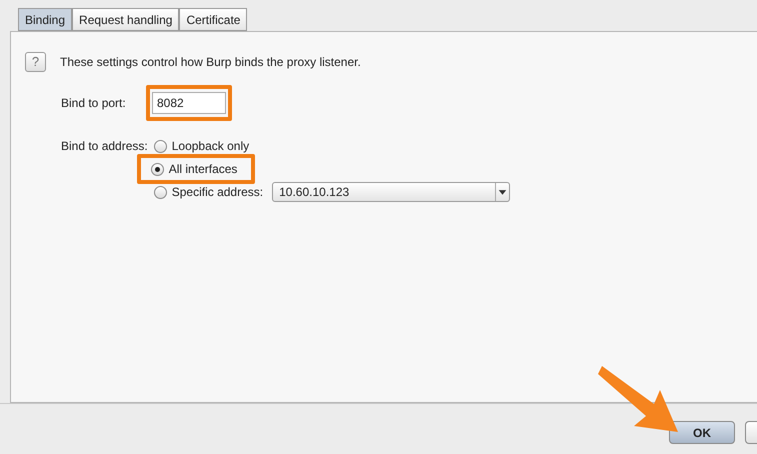 Image resolution: width=757 pixels, height=454 pixels. Describe the element at coordinates (94, 103) in the screenshot. I see `port-label: Bind to port:` at that location.